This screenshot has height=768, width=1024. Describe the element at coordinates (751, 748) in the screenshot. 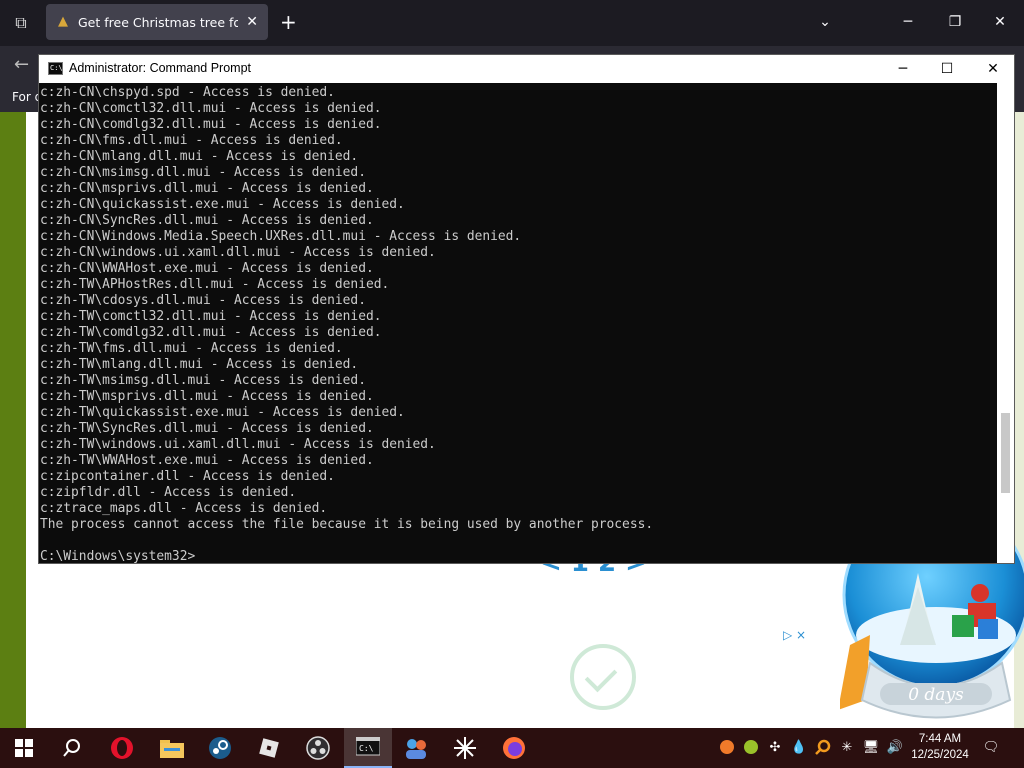

I see `tray-app-green-icon` at that location.